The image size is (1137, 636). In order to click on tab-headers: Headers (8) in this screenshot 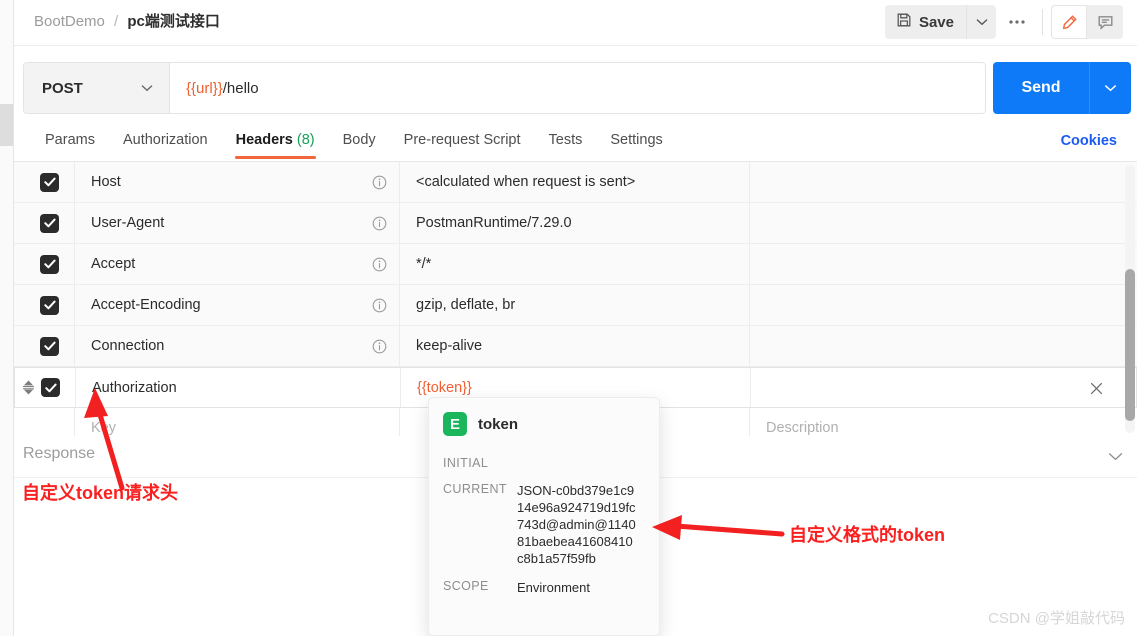, I will do `click(275, 142)`.